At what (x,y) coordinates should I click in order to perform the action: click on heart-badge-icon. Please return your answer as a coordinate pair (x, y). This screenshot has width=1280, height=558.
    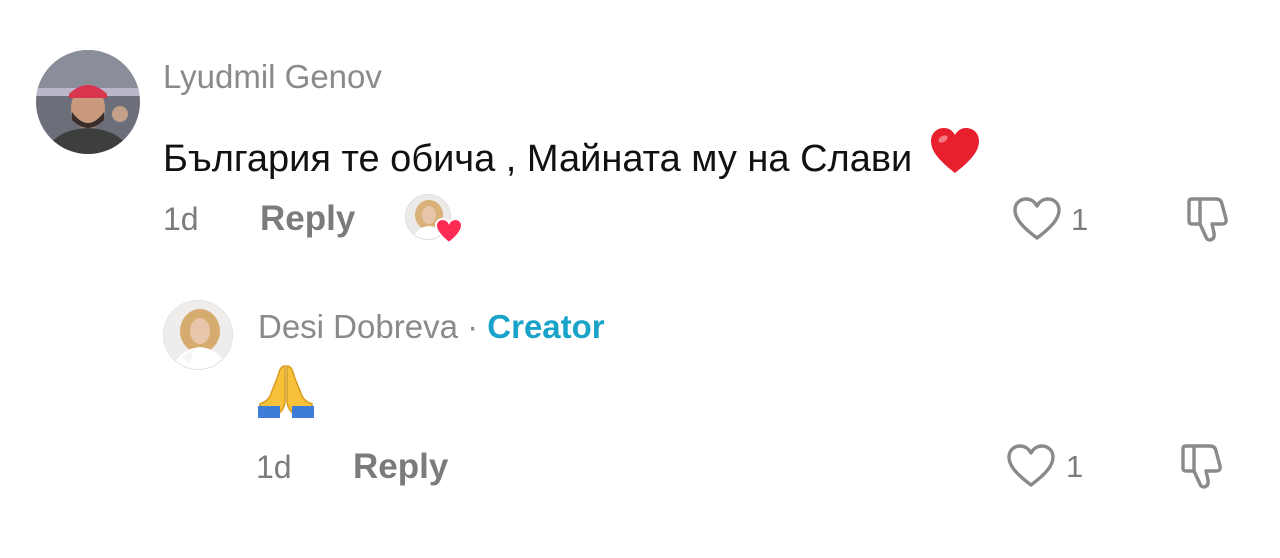
    Looking at the image, I should click on (449, 233).